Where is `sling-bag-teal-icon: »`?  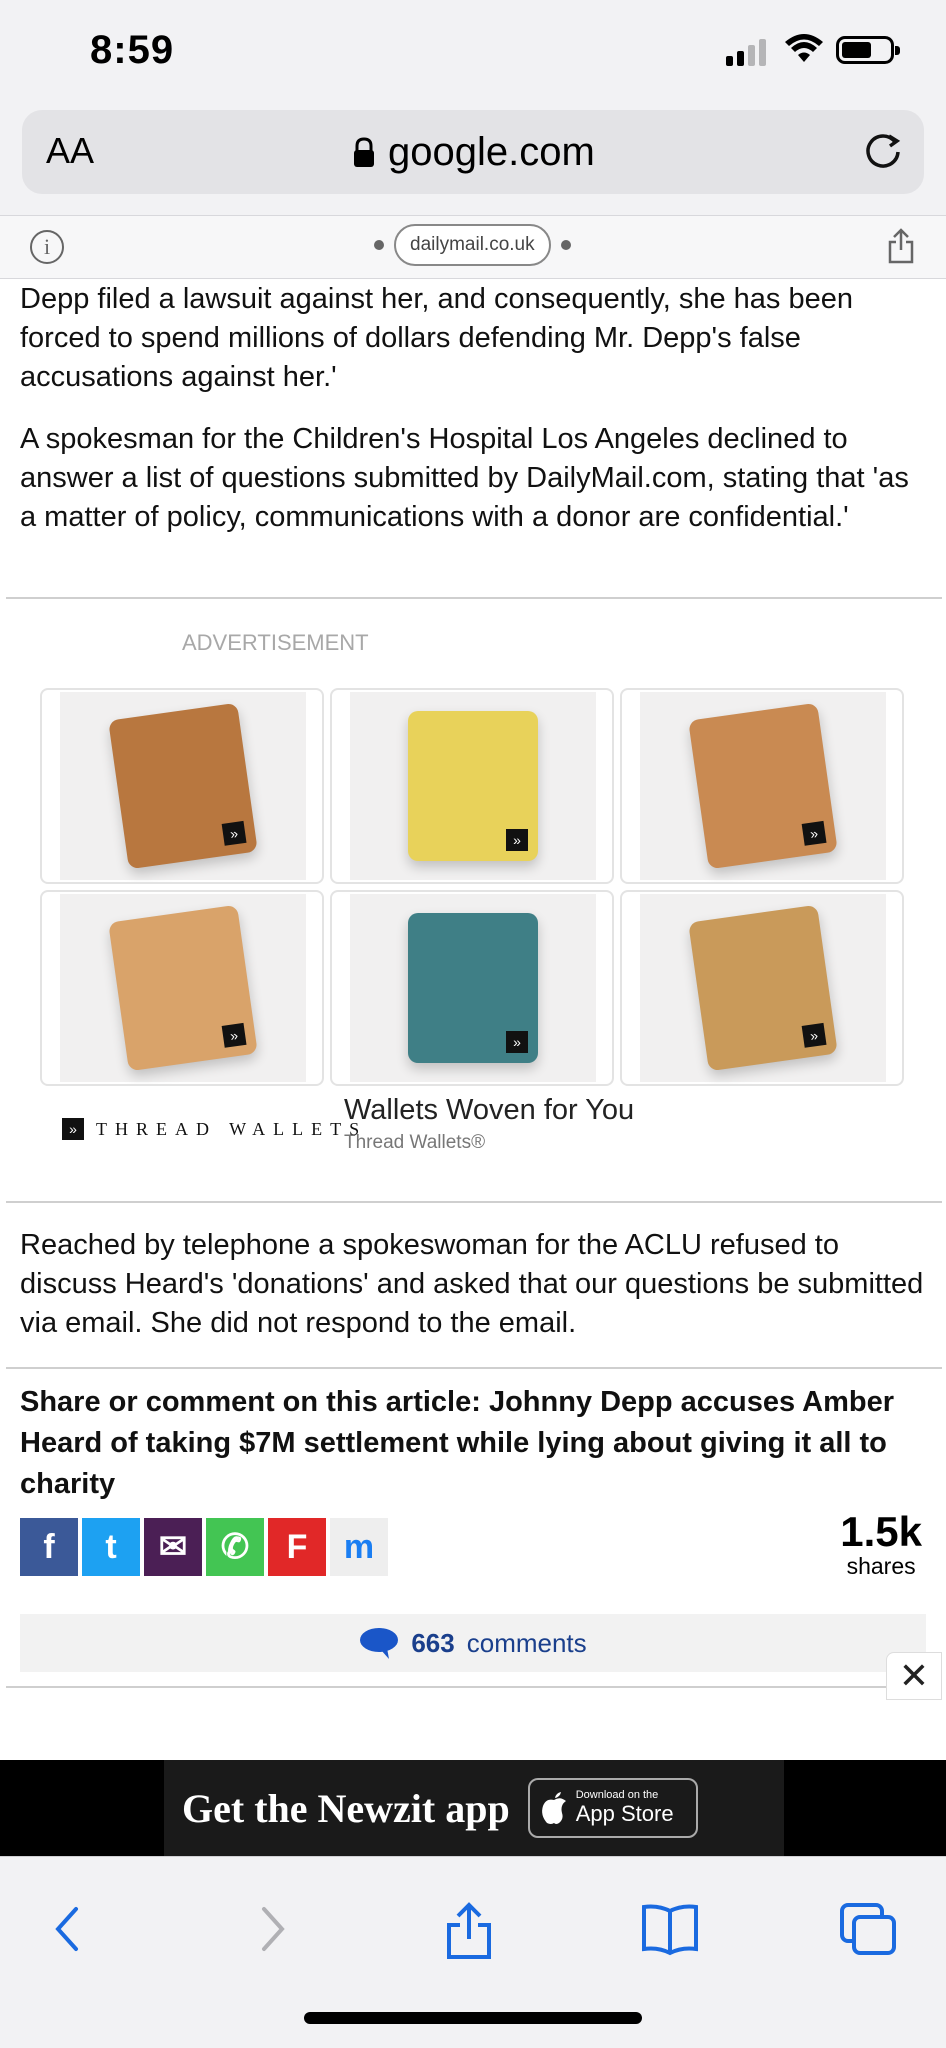
sling-bag-teal-icon: » is located at coordinates (473, 988).